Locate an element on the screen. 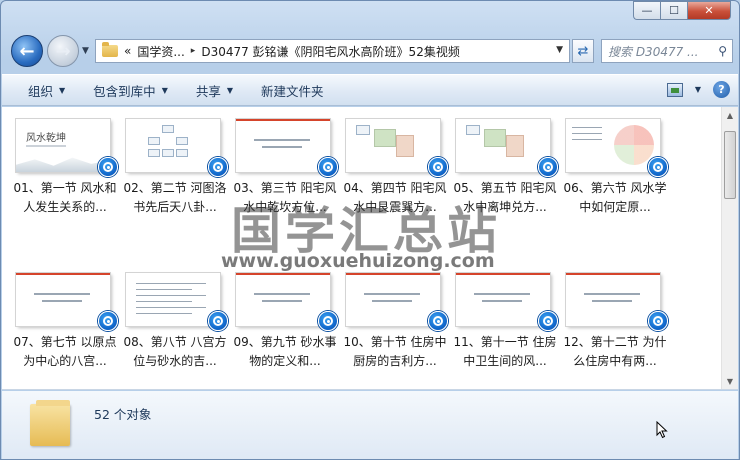  organize-menu: 组织 ▼ is located at coordinates (46, 90).